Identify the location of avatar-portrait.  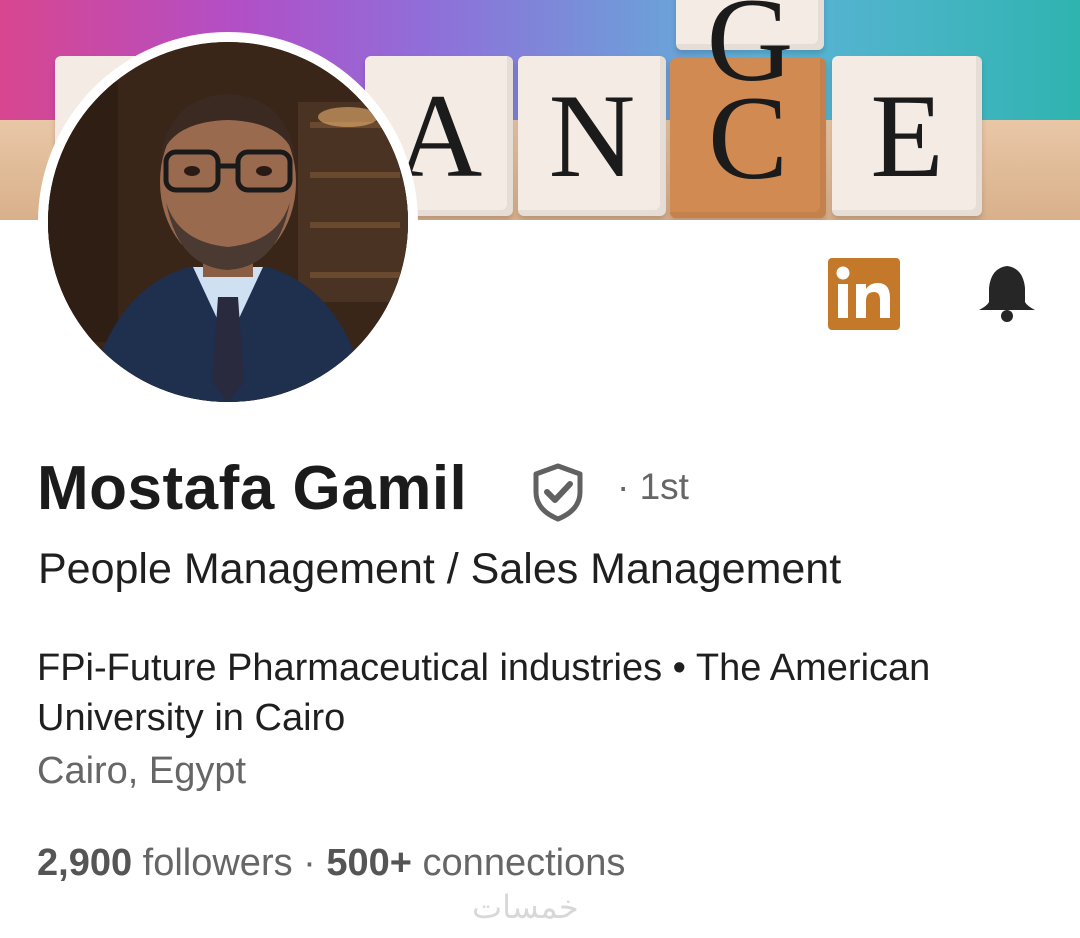
(228, 222).